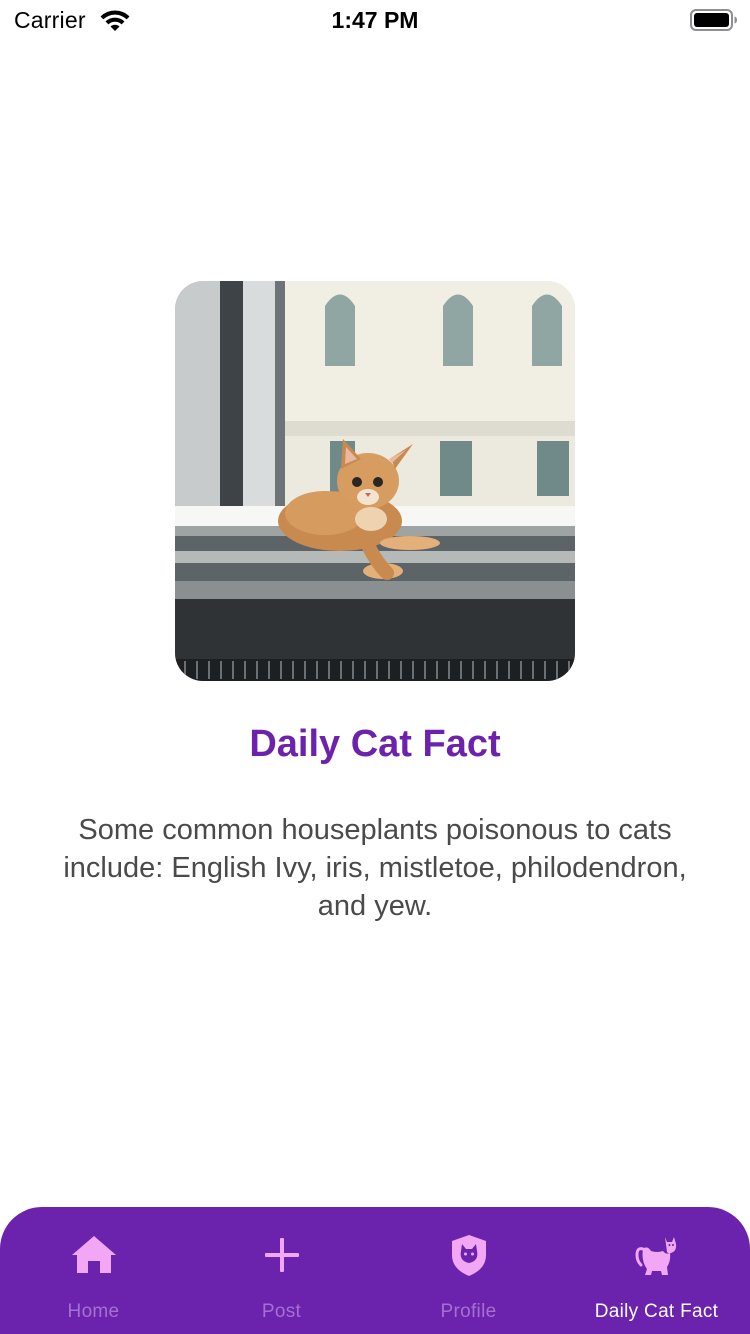  What do you see at coordinates (468, 1311) in the screenshot?
I see `tab-profile-label: Profile` at bounding box center [468, 1311].